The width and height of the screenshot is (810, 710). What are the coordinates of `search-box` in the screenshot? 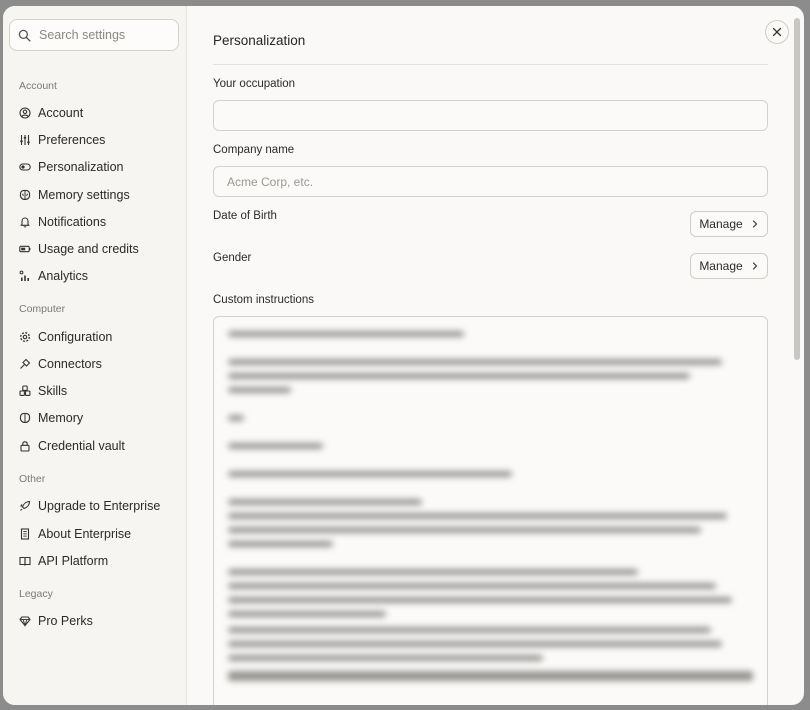 It's located at (94, 35).